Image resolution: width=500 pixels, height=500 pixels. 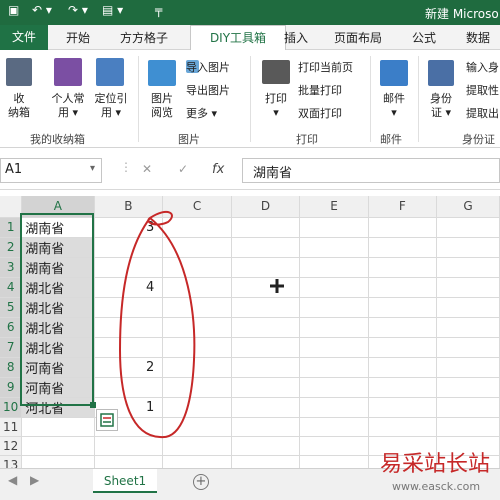 I want to click on prev-sheet-icon: ◀, so click(x=12, y=480).